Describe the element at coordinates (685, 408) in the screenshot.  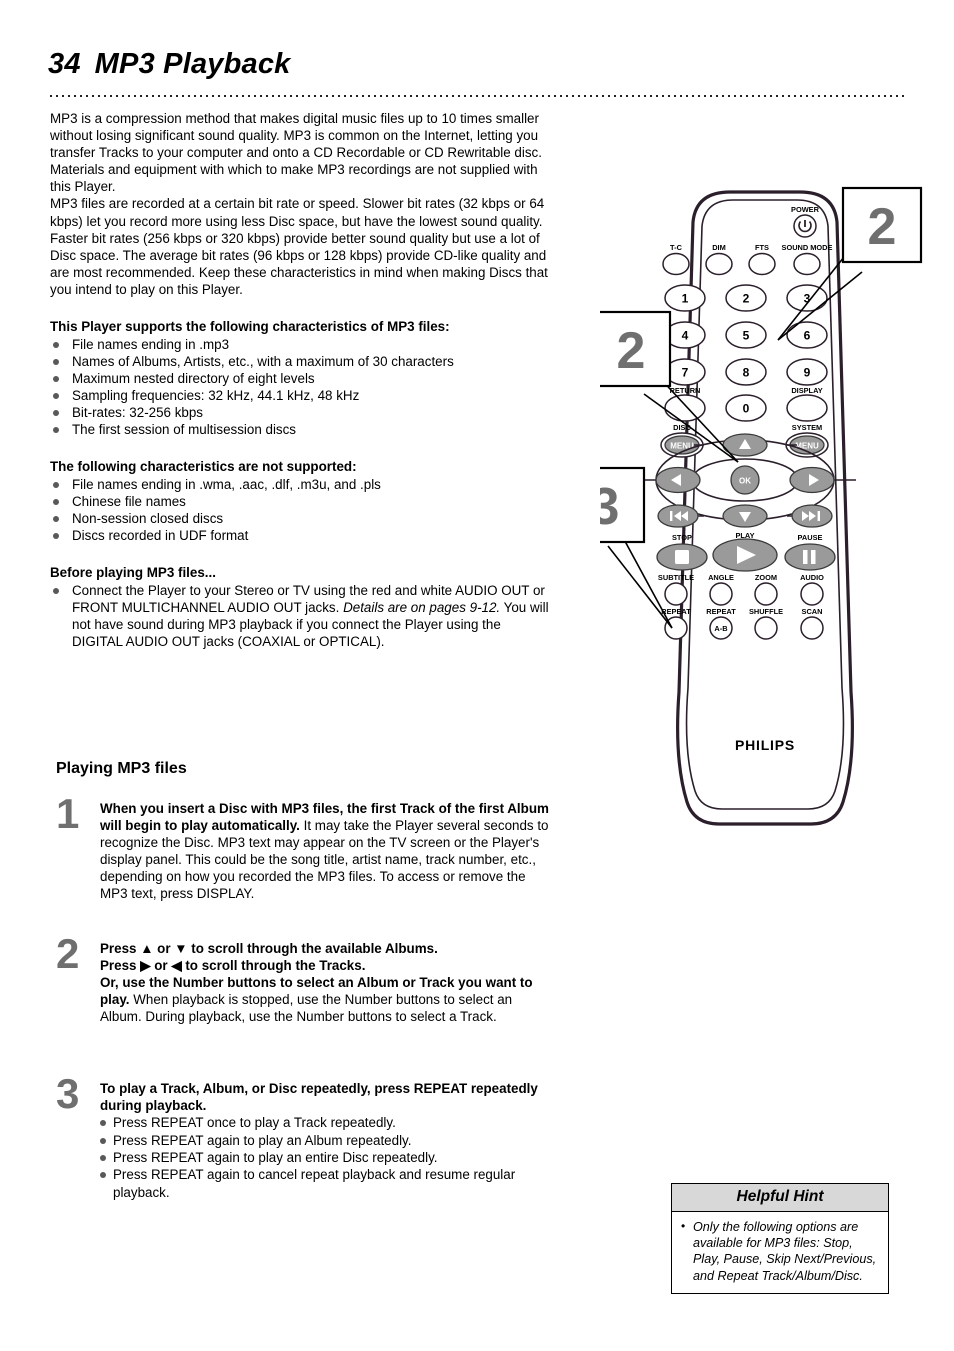
I see `return-button` at that location.